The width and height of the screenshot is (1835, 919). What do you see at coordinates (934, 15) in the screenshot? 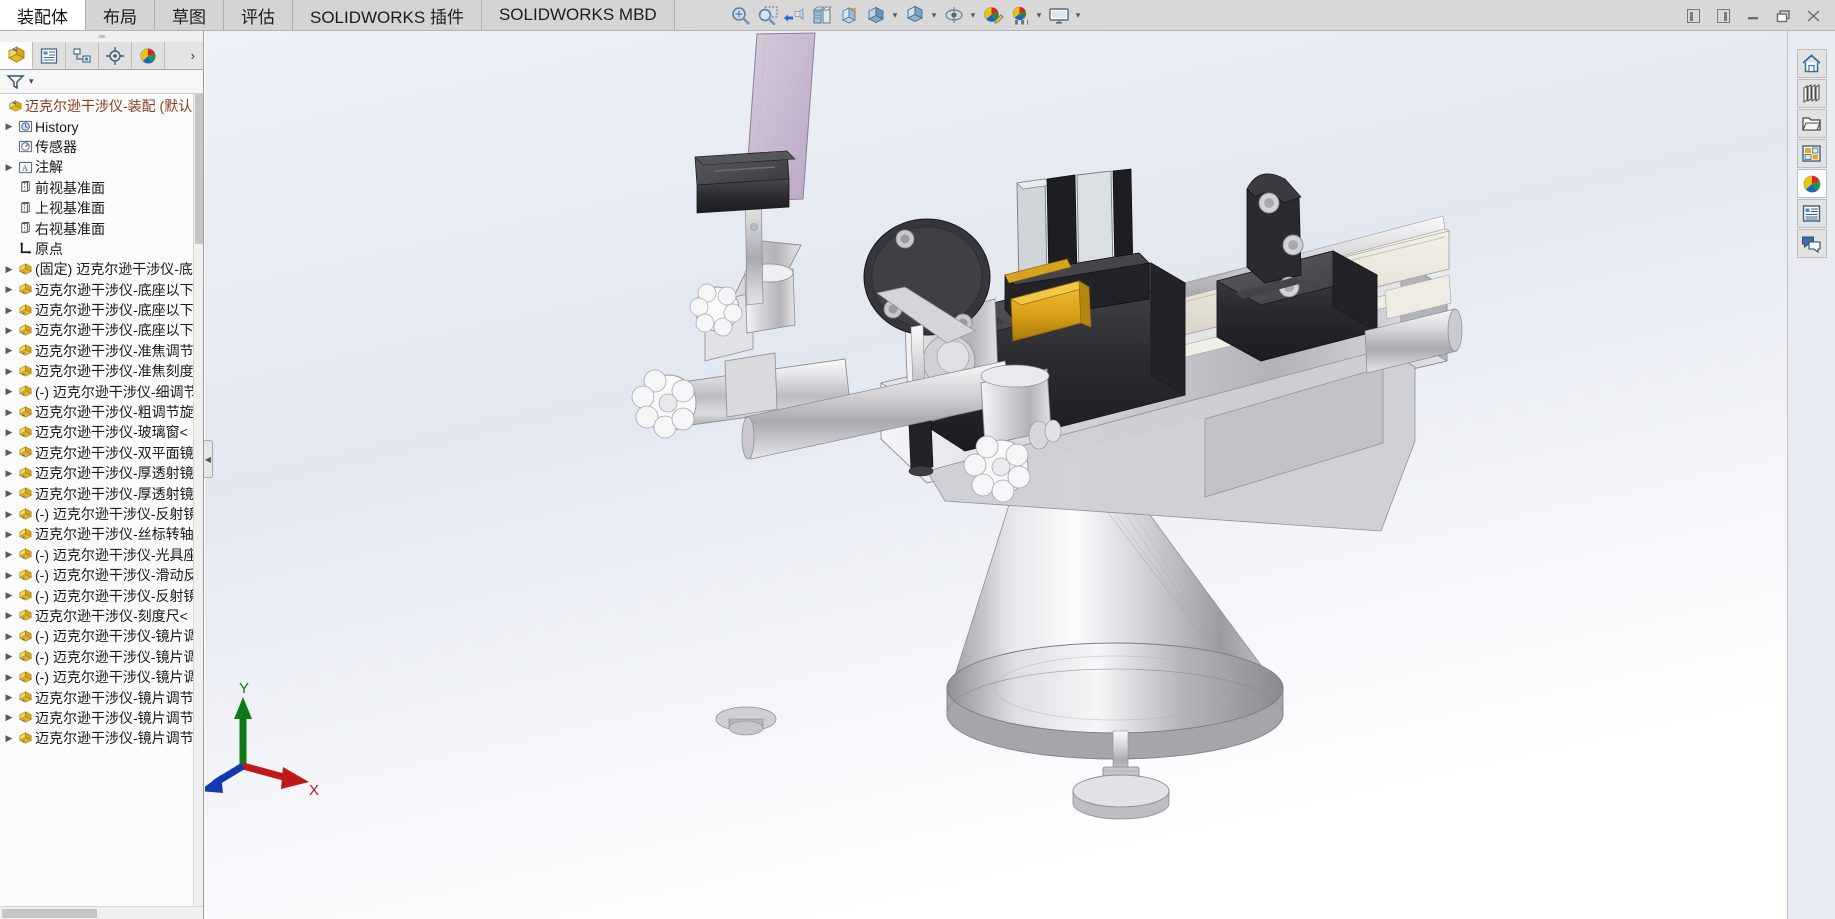
I see `hide-show-chevron-down-icon: ▾` at bounding box center [934, 15].